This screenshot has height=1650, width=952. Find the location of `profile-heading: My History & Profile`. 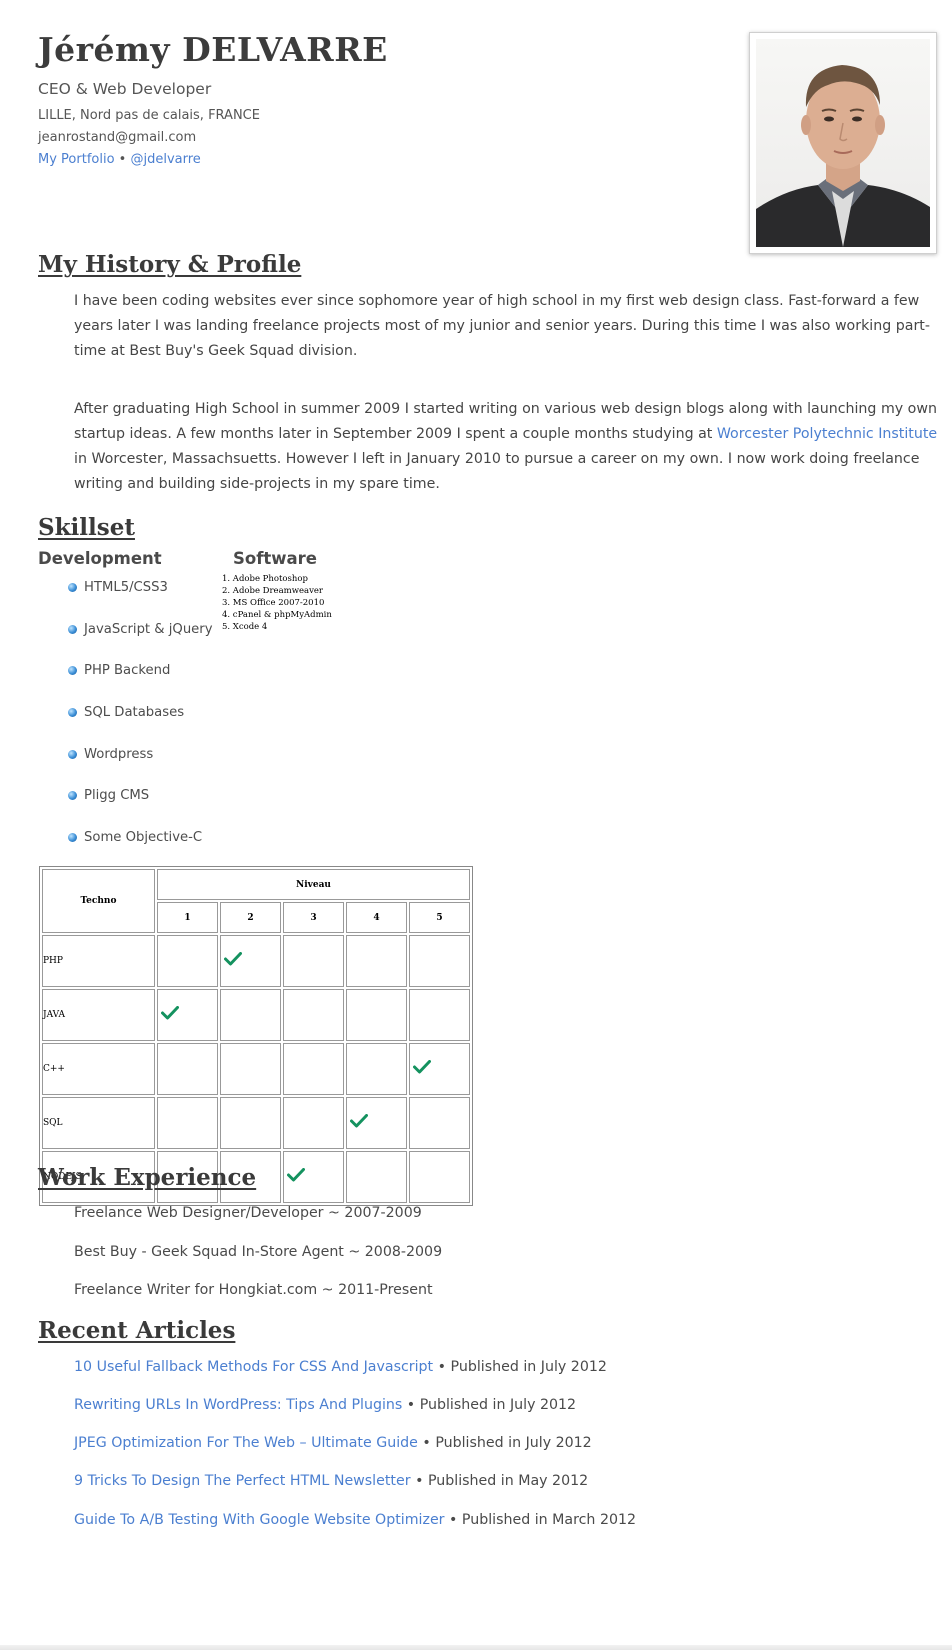

profile-heading: My History & Profile is located at coordinates (170, 264).